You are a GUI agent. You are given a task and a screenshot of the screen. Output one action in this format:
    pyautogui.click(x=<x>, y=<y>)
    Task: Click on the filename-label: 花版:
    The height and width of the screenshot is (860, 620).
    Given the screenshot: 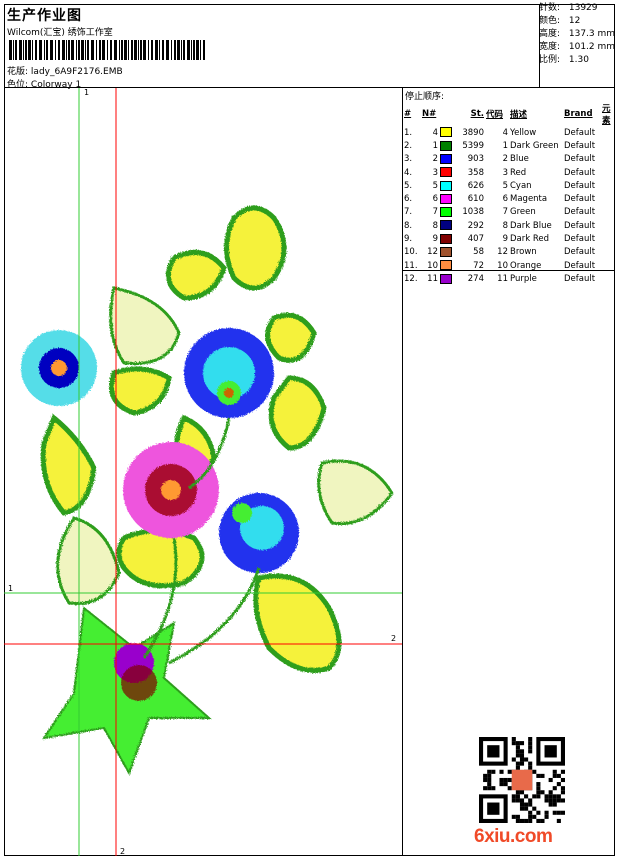 What is the action you would take?
    pyautogui.click(x=18, y=72)
    